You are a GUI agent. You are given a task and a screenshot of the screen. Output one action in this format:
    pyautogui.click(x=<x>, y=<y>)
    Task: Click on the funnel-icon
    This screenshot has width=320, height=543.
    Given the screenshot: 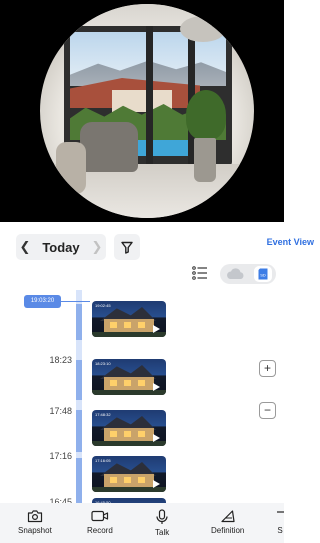 What is the action you would take?
    pyautogui.click(x=127, y=247)
    